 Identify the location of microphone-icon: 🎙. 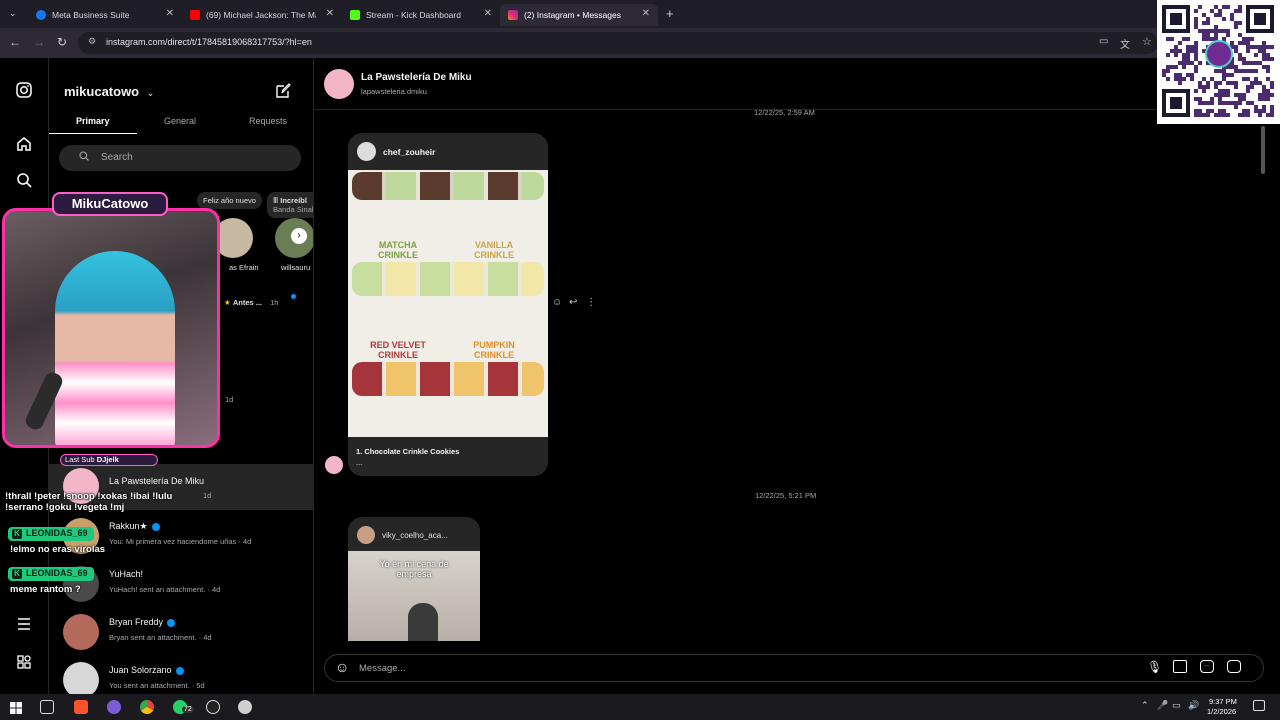
(1154, 667).